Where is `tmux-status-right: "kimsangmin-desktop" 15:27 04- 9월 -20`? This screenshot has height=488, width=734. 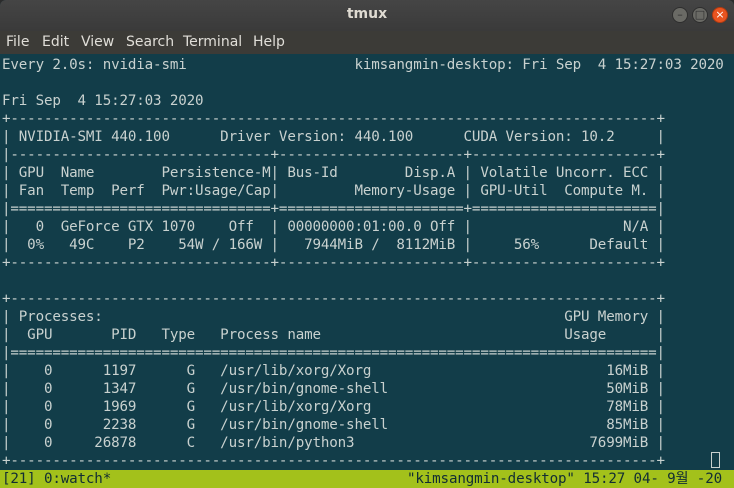 tmux-status-right: "kimsangmin-desktop" 15:27 04- 9월 -20 is located at coordinates (564, 479).